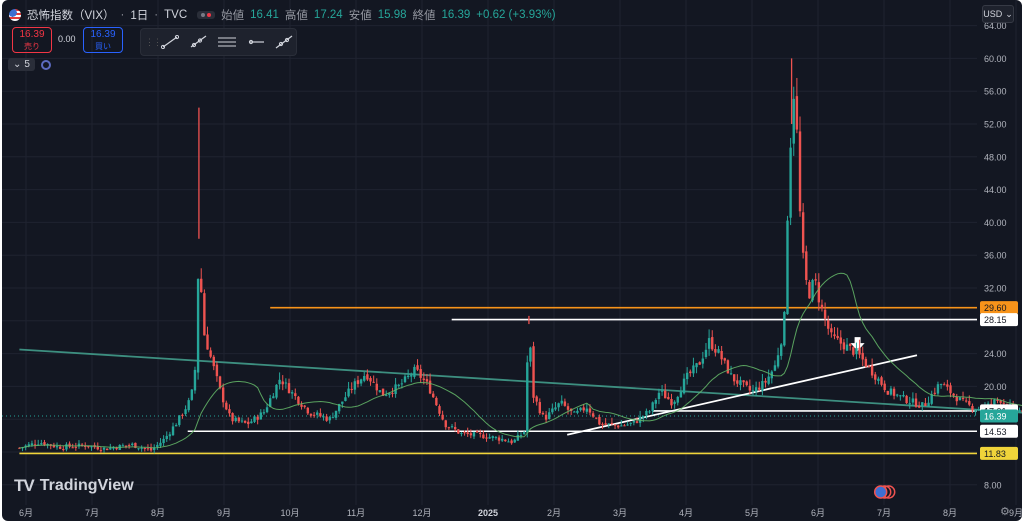  I want to click on currency-dropdown: USD ⌄, so click(998, 14).